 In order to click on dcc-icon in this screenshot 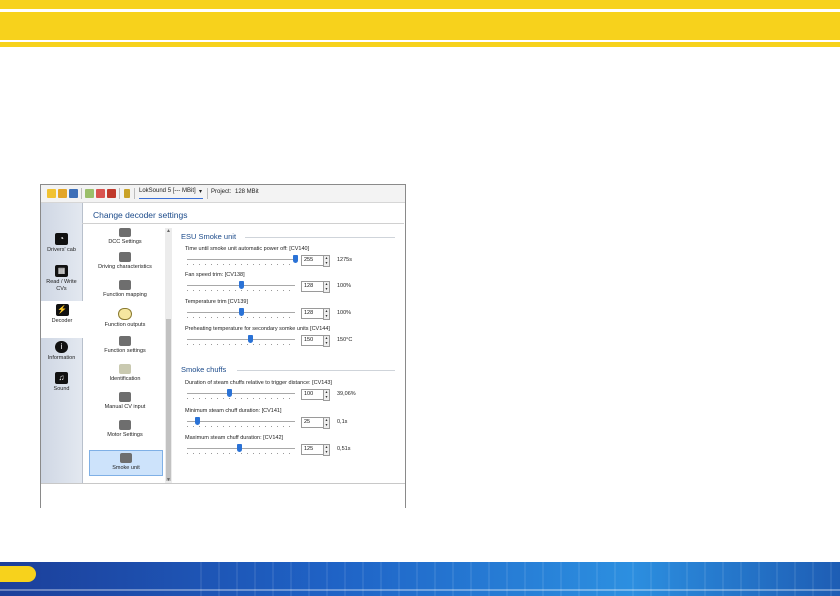, I will do `click(125, 232)`.